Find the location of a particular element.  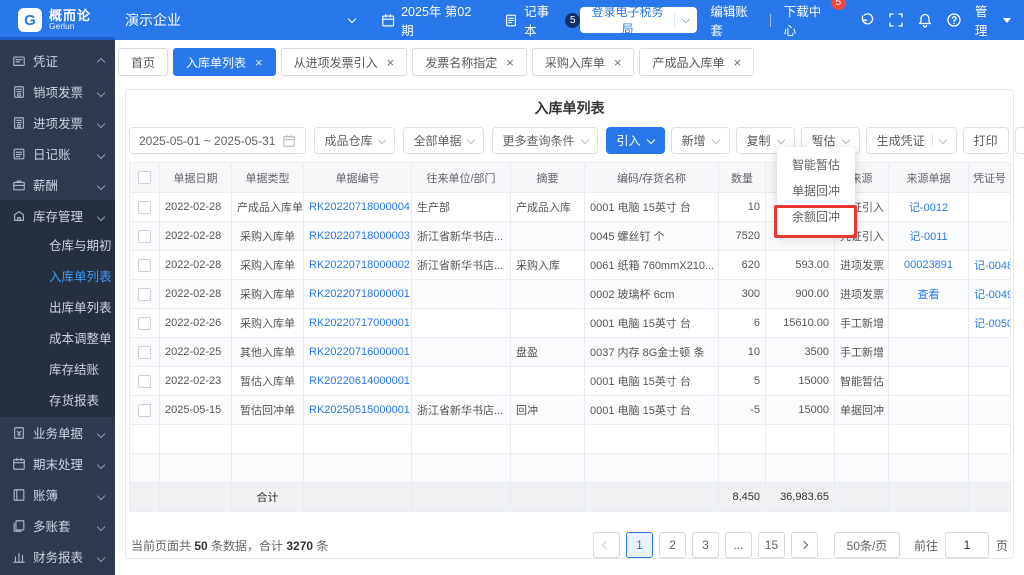

doc-no-link: RK20220718000004 is located at coordinates (359, 207).